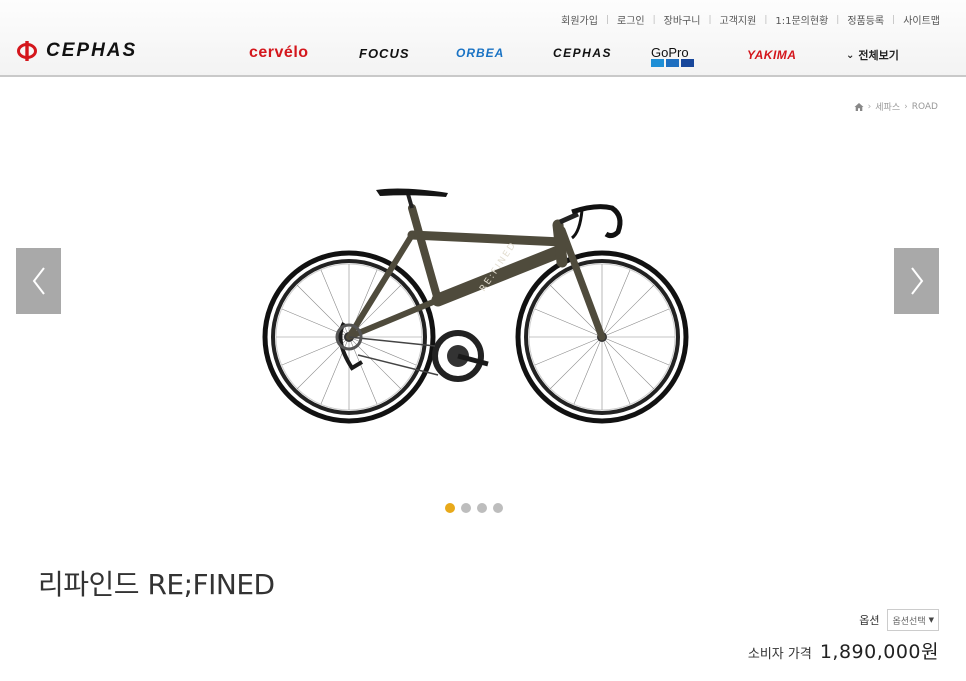 The height and width of the screenshot is (681, 966). I want to click on price-row: 소비자 가격 1,890,000원, so click(843, 650).